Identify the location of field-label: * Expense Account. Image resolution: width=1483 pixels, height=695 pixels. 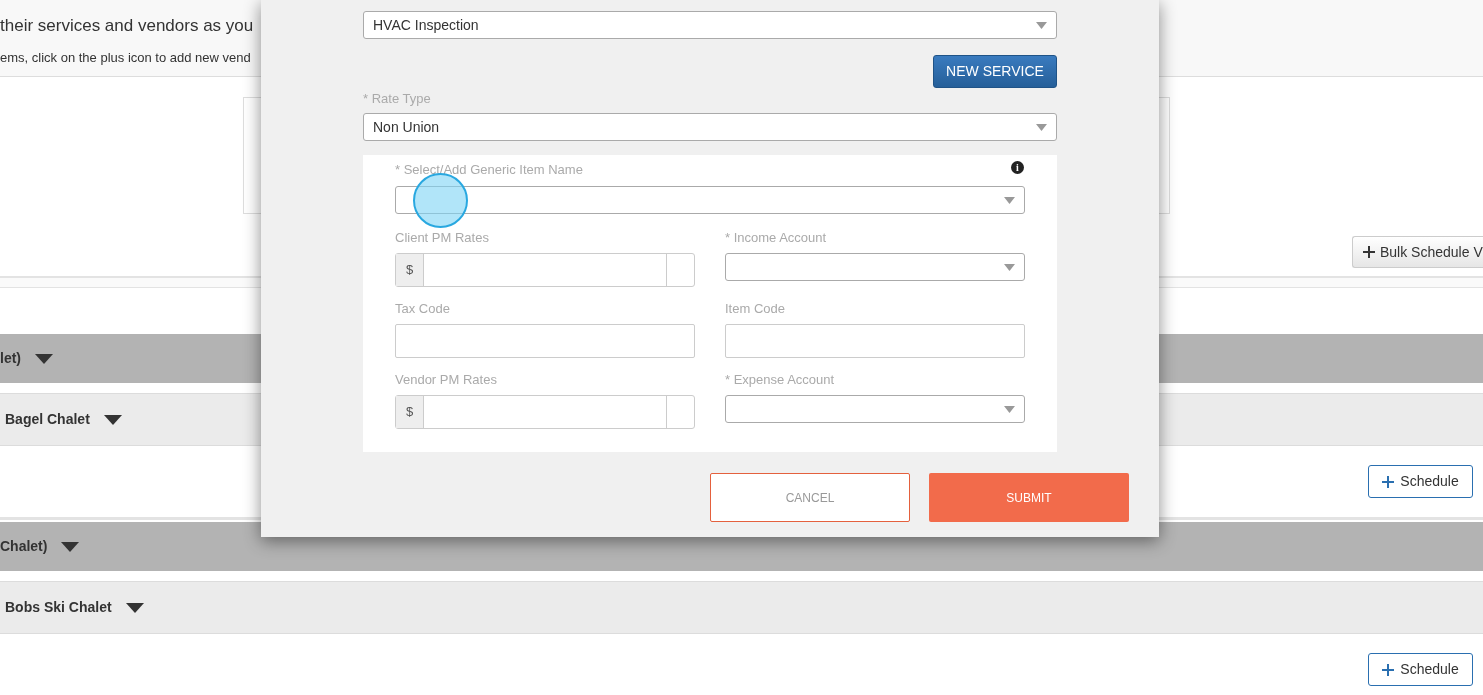
(780, 380).